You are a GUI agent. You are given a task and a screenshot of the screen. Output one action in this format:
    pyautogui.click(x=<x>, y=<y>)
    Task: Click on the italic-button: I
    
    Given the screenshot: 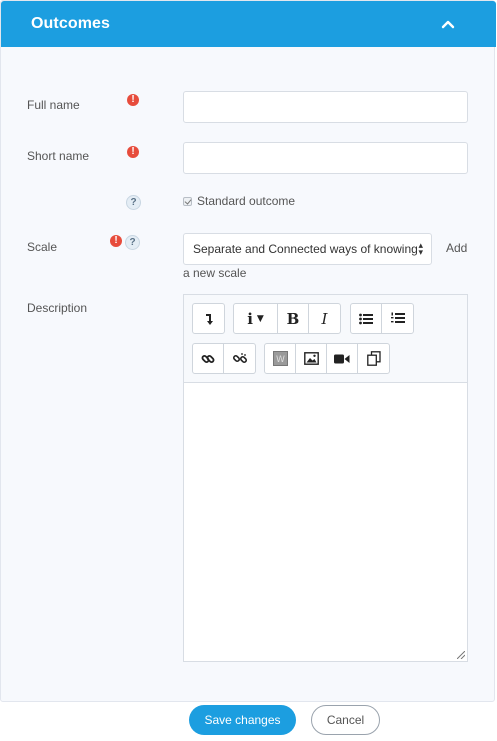 What is the action you would take?
    pyautogui.click(x=324, y=318)
    